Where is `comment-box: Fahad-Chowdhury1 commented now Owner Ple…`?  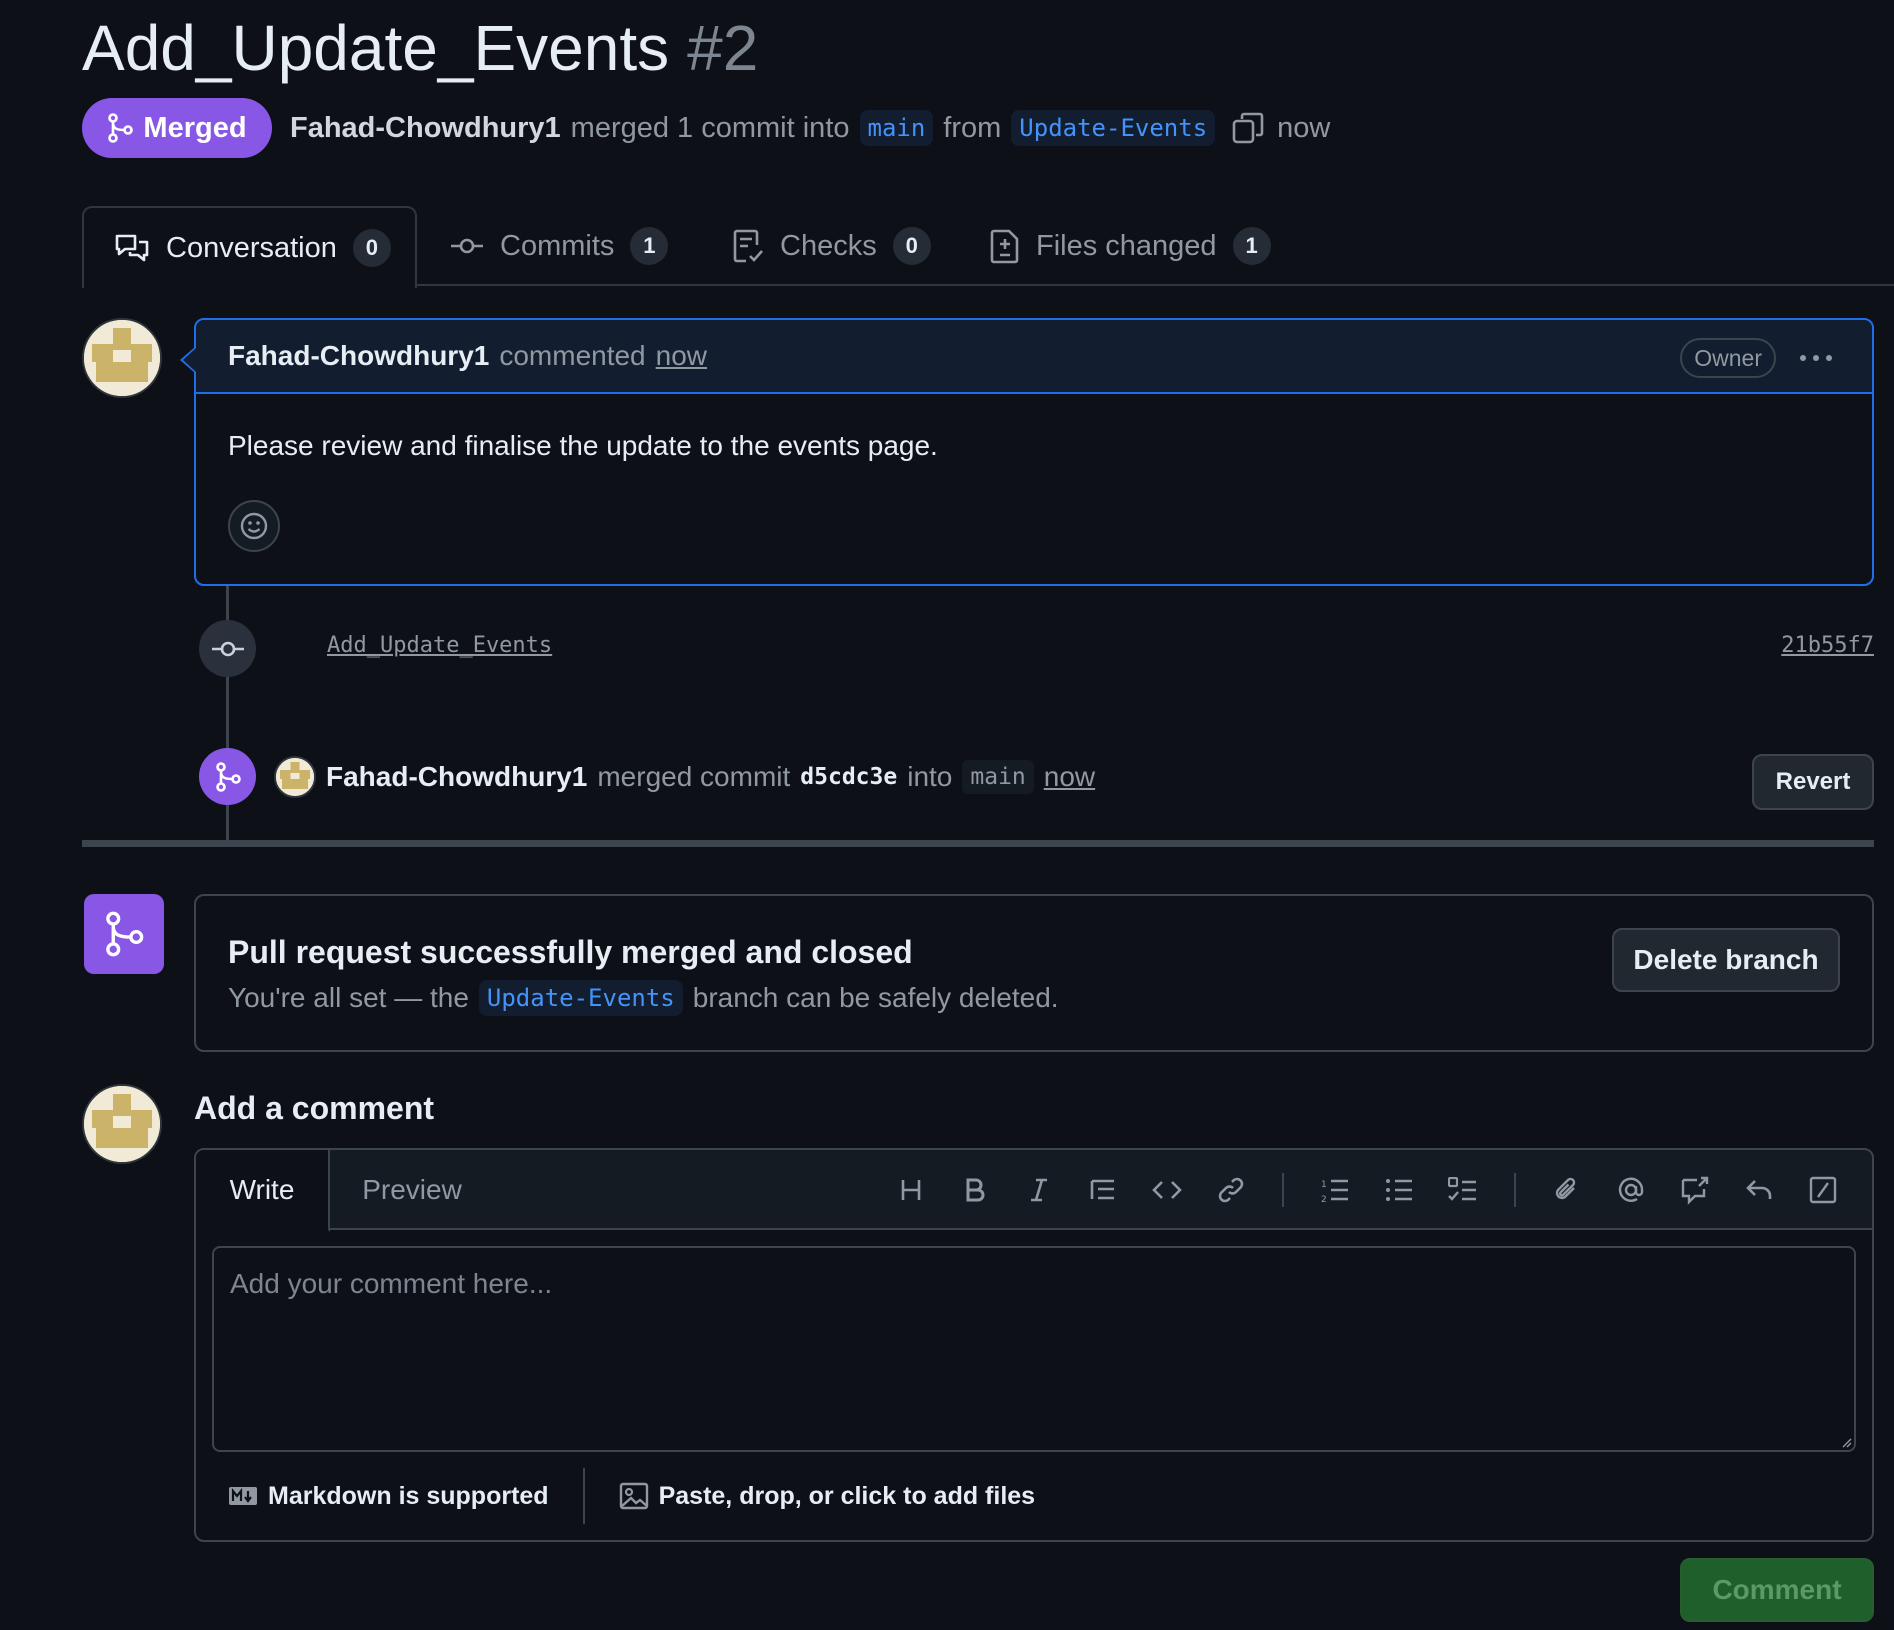
comment-box: Fahad-Chowdhury1 commented now Owner Ple… is located at coordinates (1034, 452).